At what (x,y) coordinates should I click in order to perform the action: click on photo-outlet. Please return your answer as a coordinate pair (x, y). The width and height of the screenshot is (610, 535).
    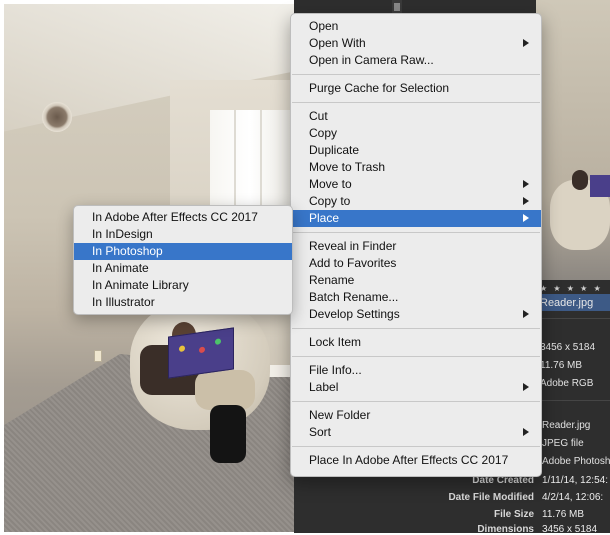
    Looking at the image, I should click on (98, 356).